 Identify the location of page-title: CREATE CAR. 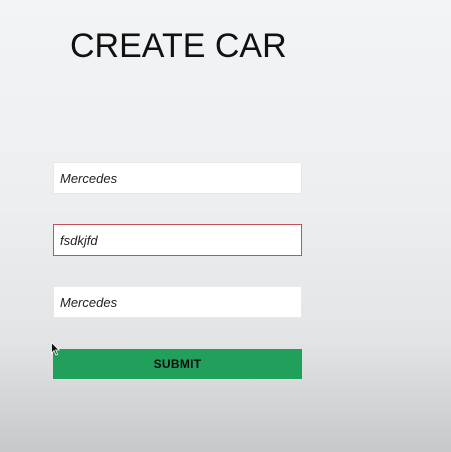
(178, 46).